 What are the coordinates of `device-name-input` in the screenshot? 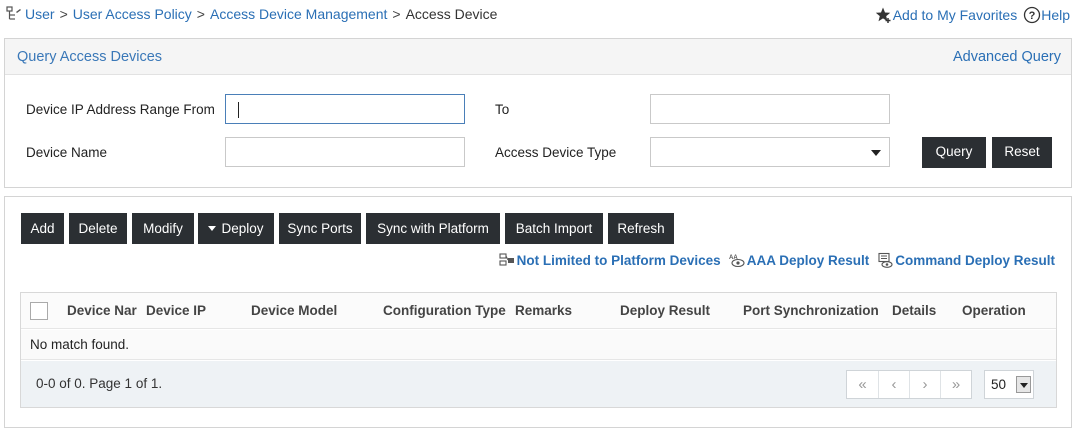 It's located at (345, 152).